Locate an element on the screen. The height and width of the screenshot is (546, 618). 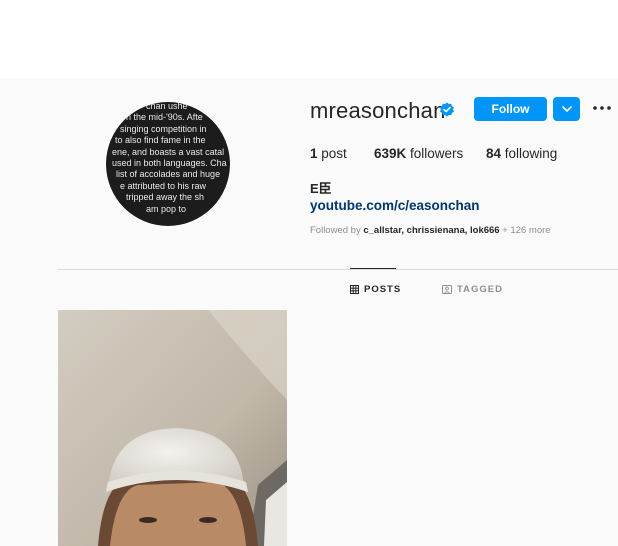
following-count: 84 is located at coordinates (494, 153).